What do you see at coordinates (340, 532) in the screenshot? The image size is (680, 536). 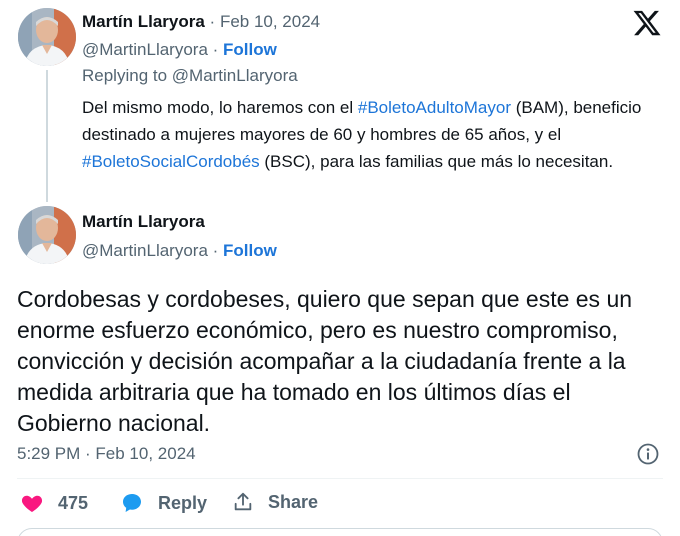 I see `read-replies-button` at bounding box center [340, 532].